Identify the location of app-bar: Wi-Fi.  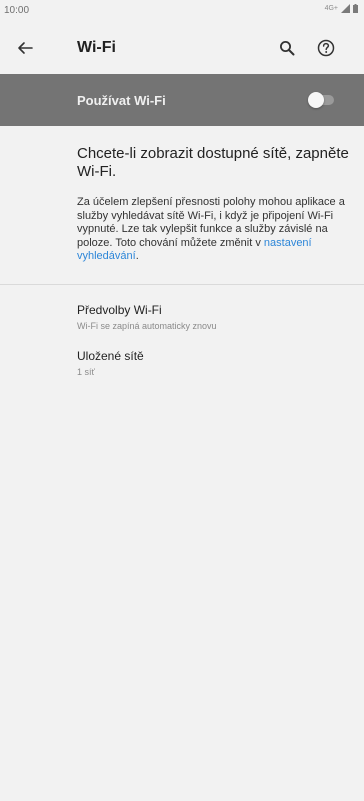
(182, 48).